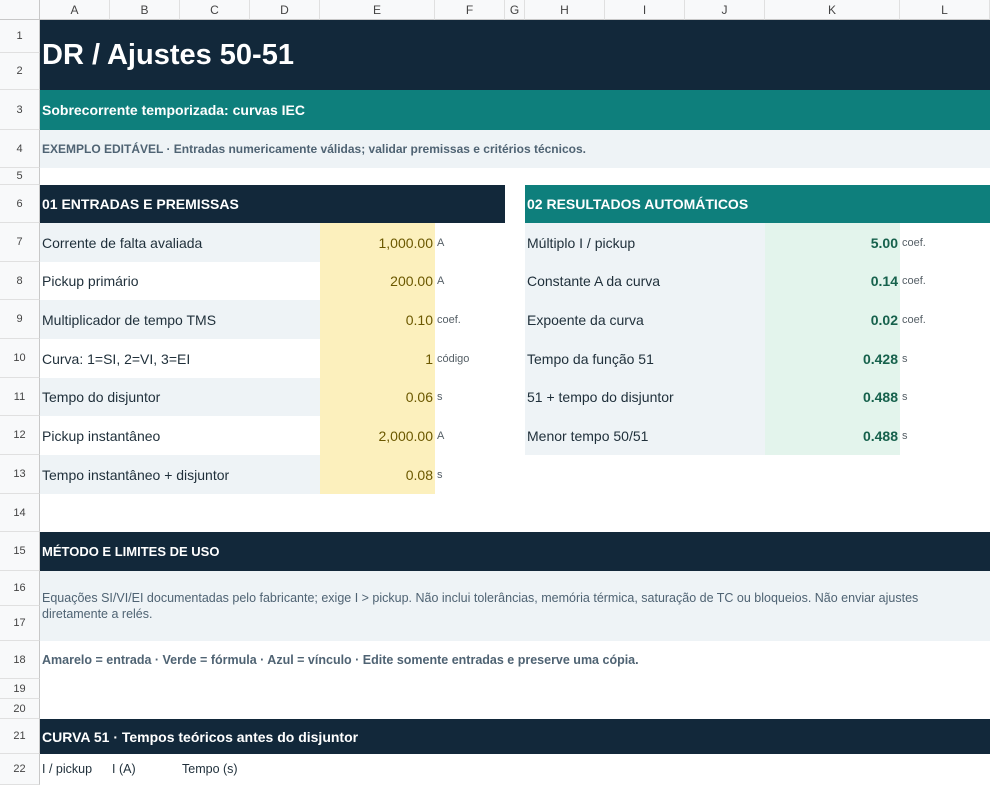 This screenshot has height=790, width=990. I want to click on row-header-1: 1, so click(20, 36).